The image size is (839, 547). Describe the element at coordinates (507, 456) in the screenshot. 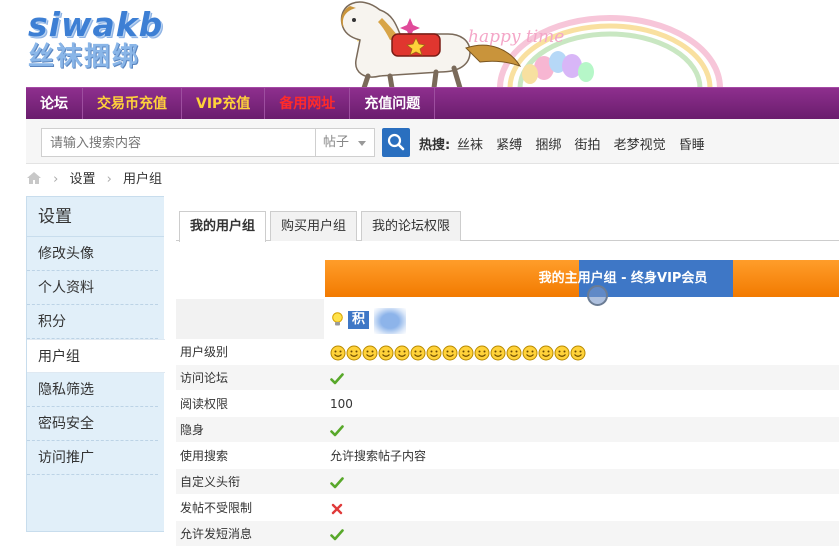

I see `table-row: 使用搜索 允许搜索帖子内容` at that location.